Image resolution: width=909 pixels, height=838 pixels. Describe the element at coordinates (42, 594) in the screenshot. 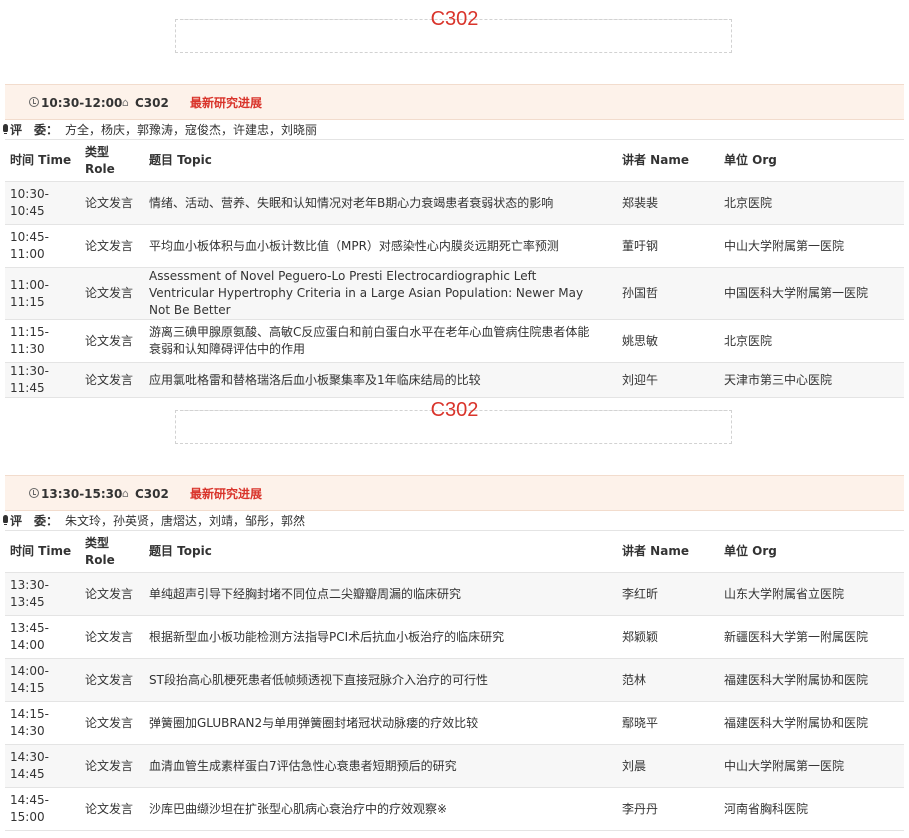

I see `cell-time: 13:30-13:45` at that location.